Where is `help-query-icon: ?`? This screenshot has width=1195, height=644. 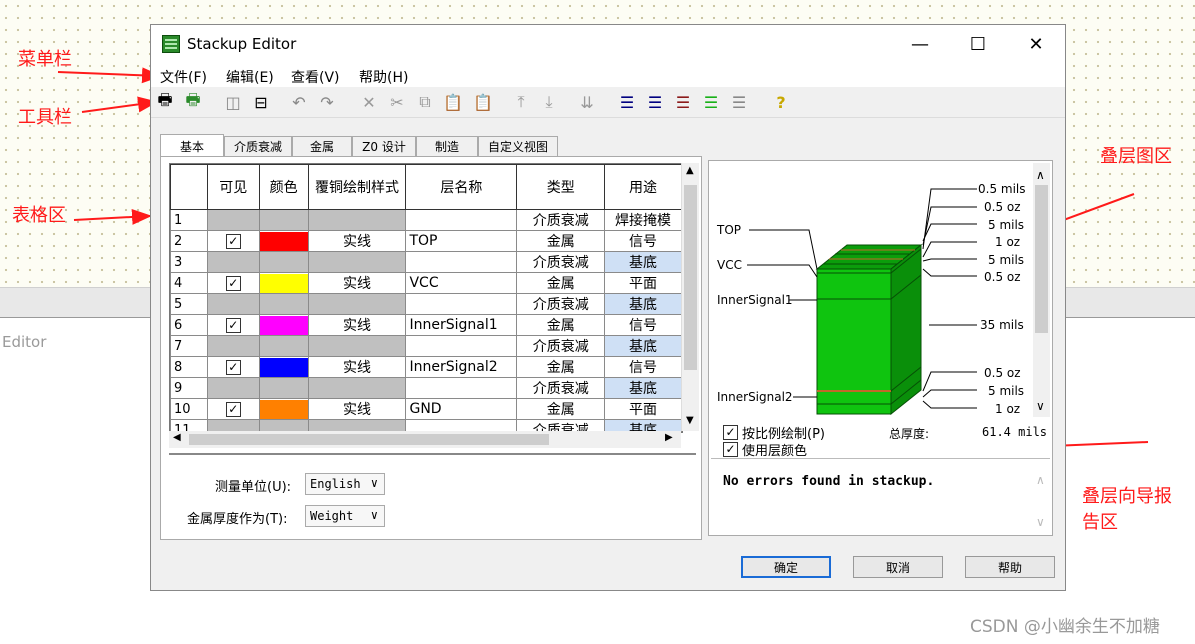
help-query-icon: ? is located at coordinates (781, 102).